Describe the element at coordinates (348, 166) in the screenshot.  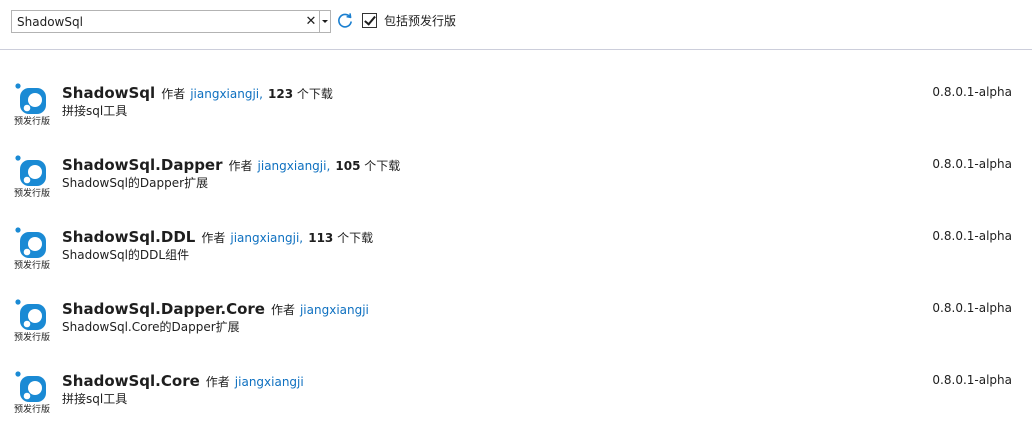
I see `download-count-number: 105` at that location.